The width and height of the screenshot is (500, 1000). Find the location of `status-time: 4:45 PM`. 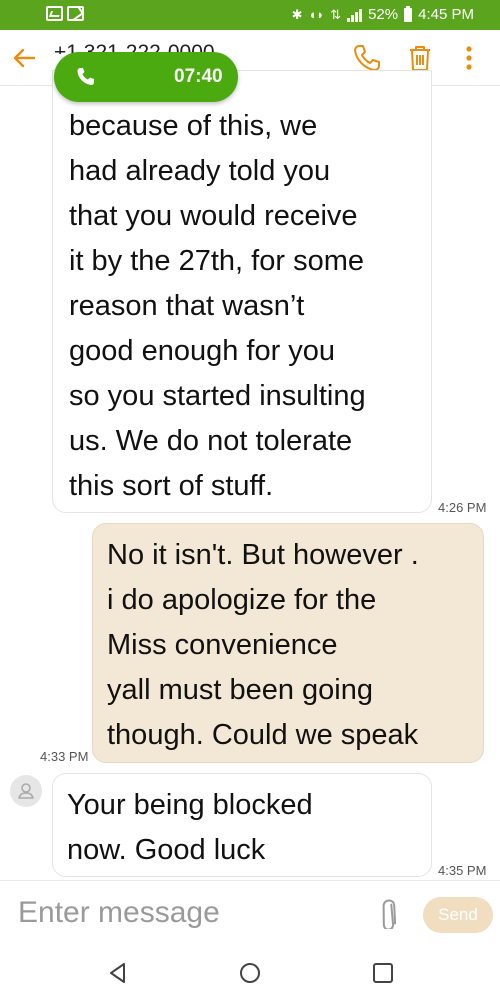

status-time: 4:45 PM is located at coordinates (446, 14).